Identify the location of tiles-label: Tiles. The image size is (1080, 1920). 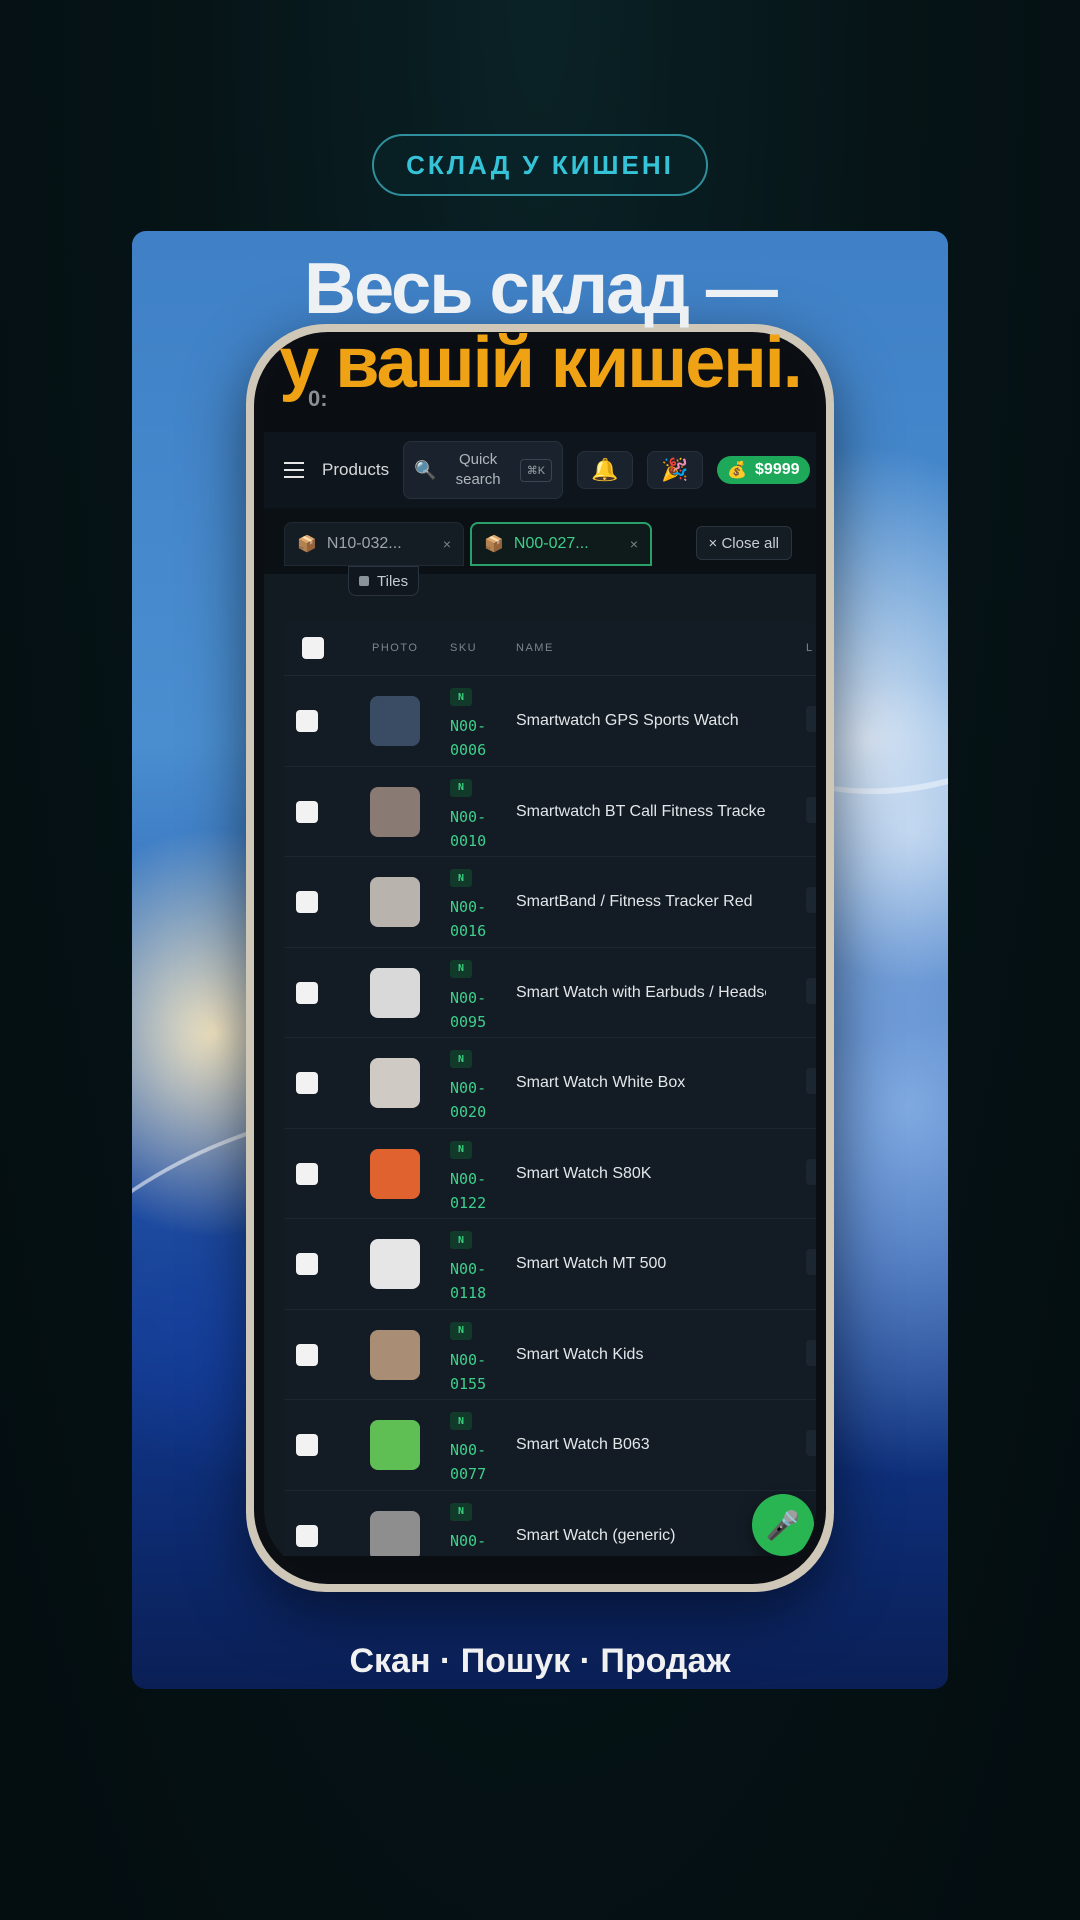
(393, 581).